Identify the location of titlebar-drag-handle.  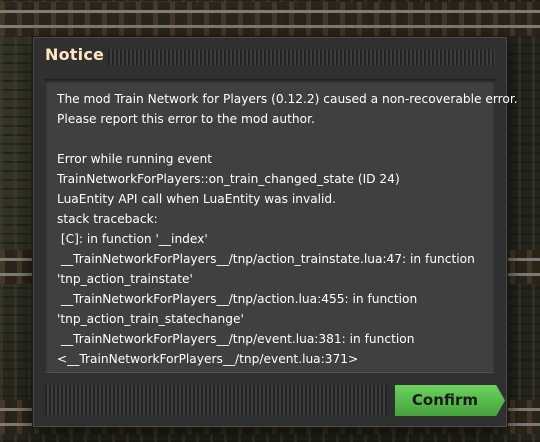
(301, 57).